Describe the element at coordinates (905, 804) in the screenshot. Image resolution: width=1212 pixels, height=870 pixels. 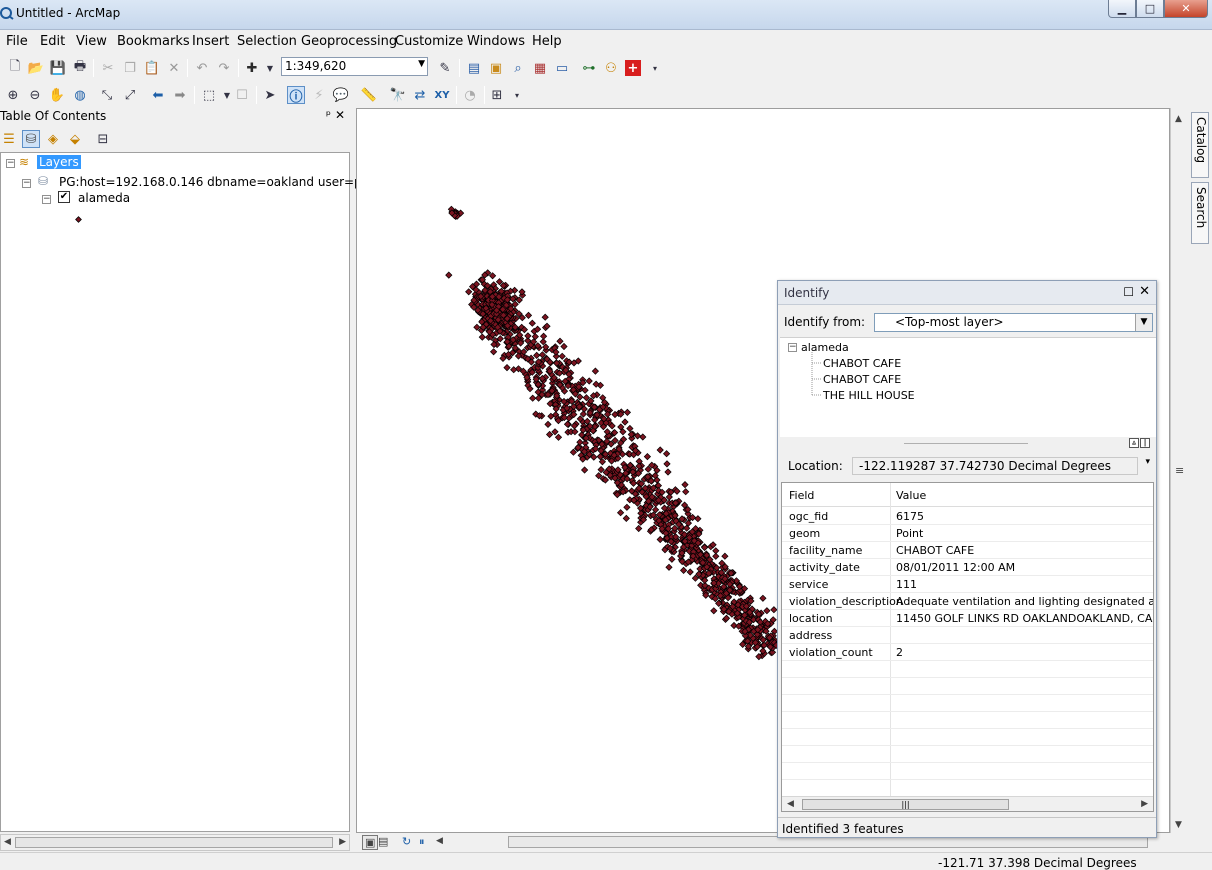
I see `grid-scroll-thumb: |||` at that location.